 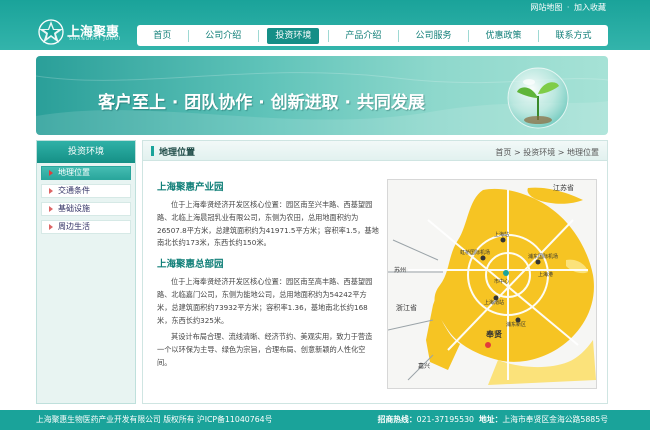 What do you see at coordinates (501, 234) in the screenshot?
I see `map-label-shanghai-station: 上海站` at bounding box center [501, 234].